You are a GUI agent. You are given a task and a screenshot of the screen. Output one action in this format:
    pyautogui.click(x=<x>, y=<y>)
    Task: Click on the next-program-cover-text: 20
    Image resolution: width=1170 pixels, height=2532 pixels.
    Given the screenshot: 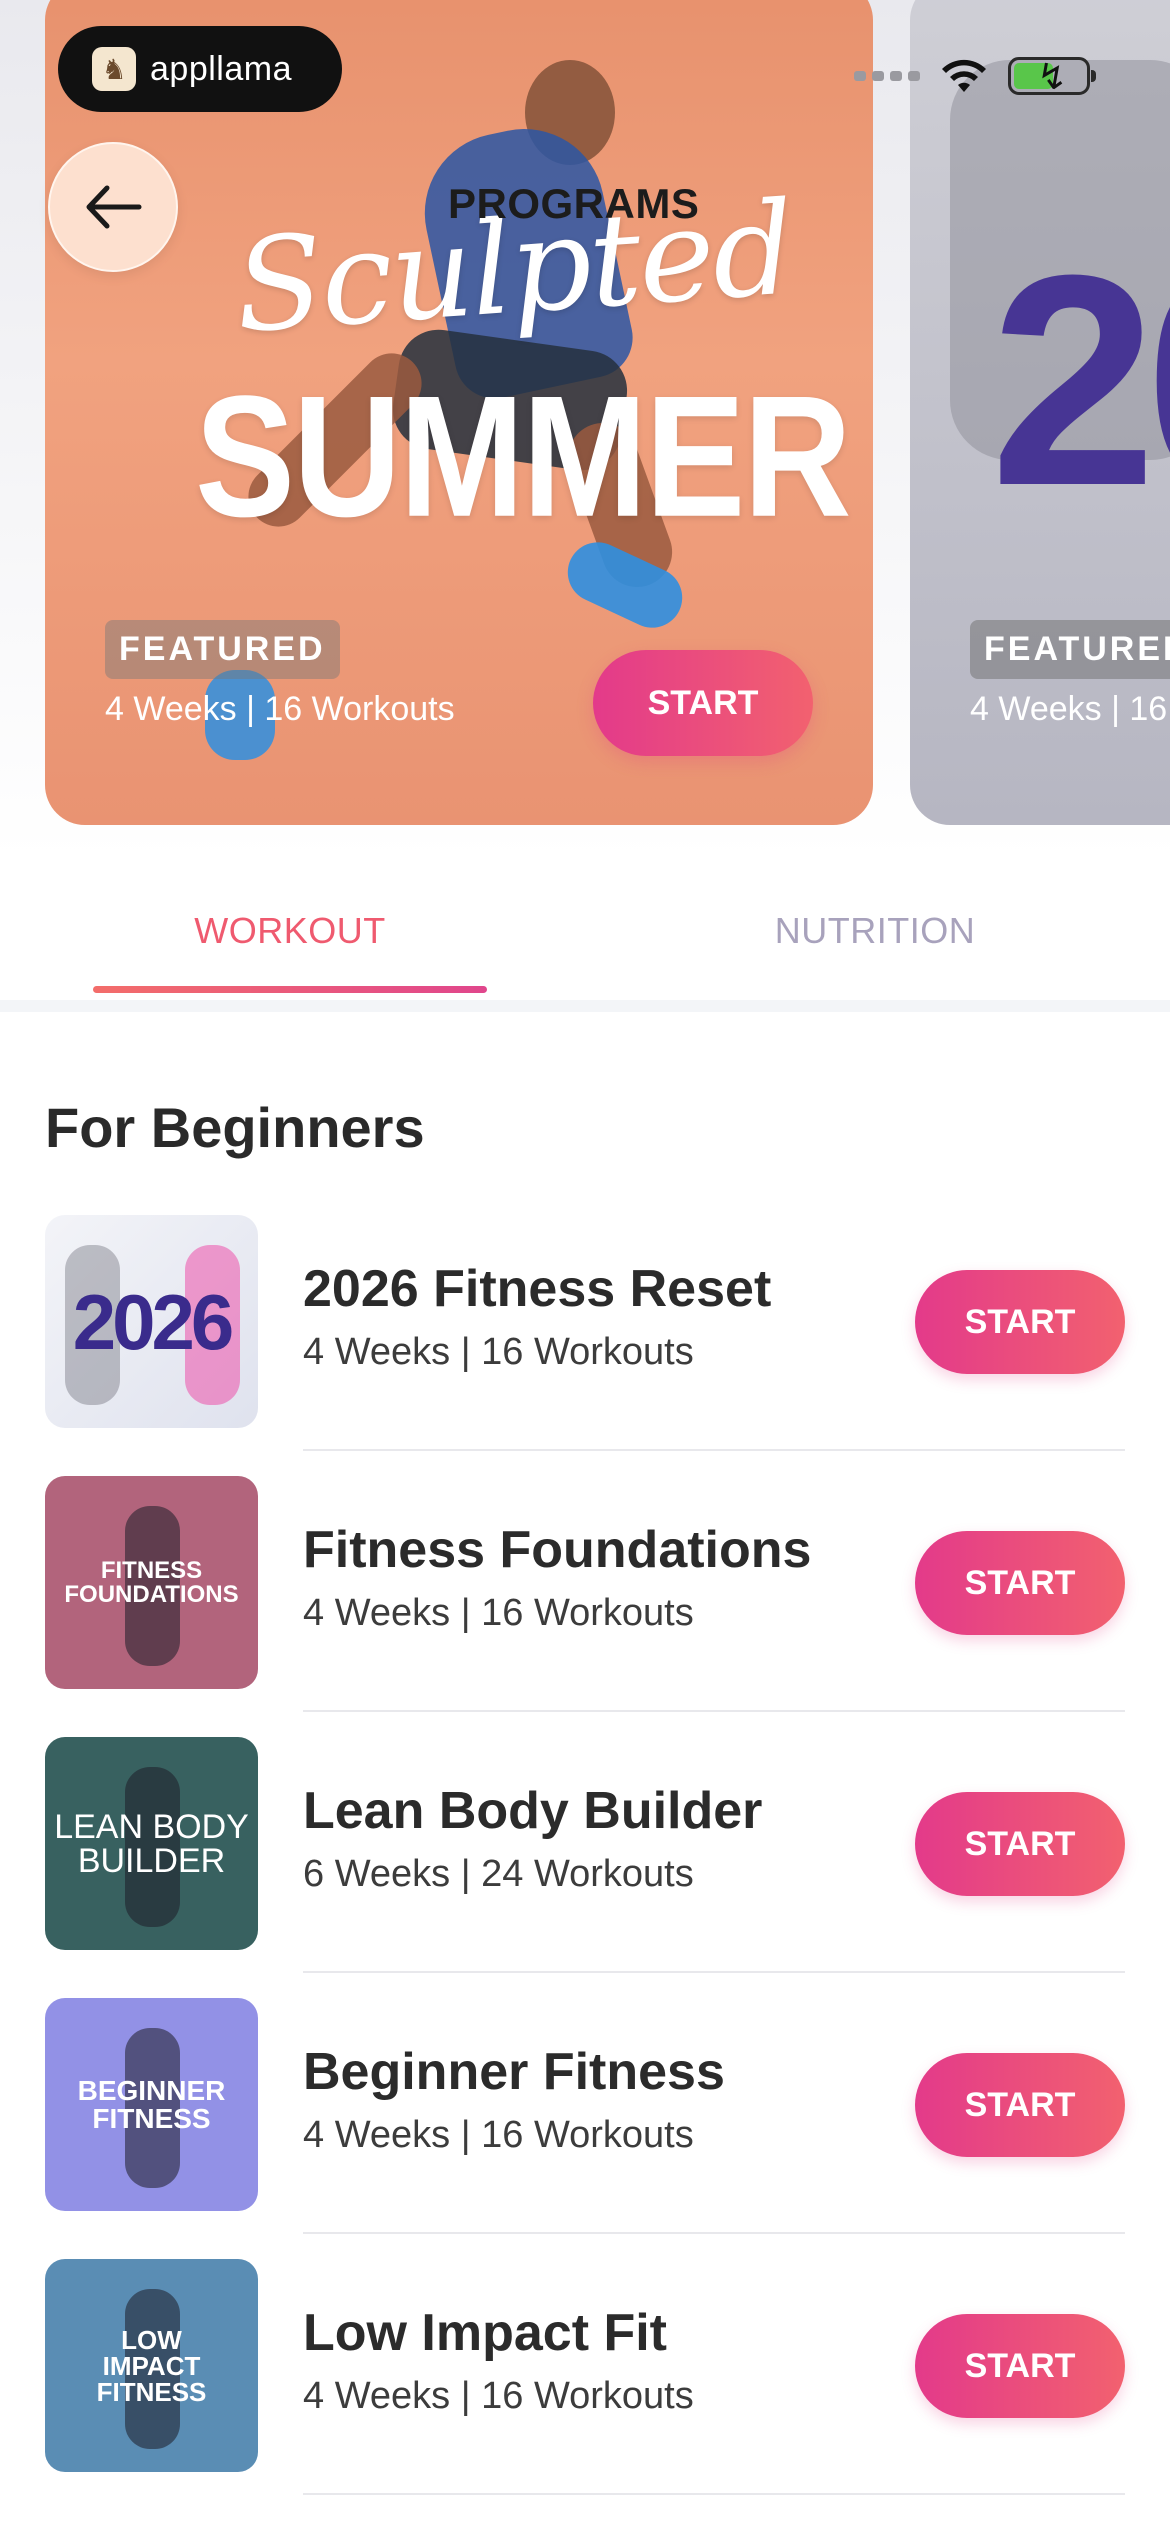 What is the action you would take?
    pyautogui.click(x=1080, y=380)
    